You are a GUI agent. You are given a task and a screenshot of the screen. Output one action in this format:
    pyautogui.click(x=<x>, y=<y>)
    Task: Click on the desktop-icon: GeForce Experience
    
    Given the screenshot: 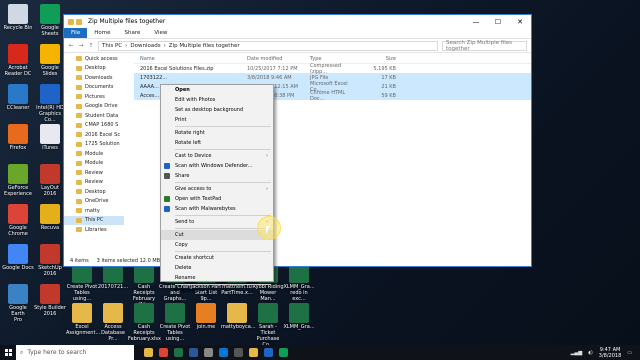 What is the action you would take?
    pyautogui.click(x=18, y=180)
    